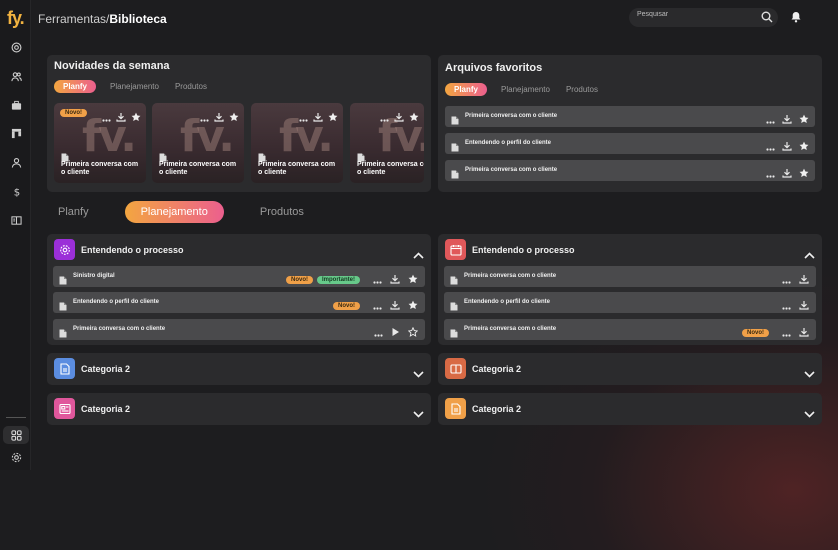 The height and width of the screenshot is (550, 838). What do you see at coordinates (239, 276) in the screenshot?
I see `file-row: Sinistro digital Novo! Importante!` at bounding box center [239, 276].